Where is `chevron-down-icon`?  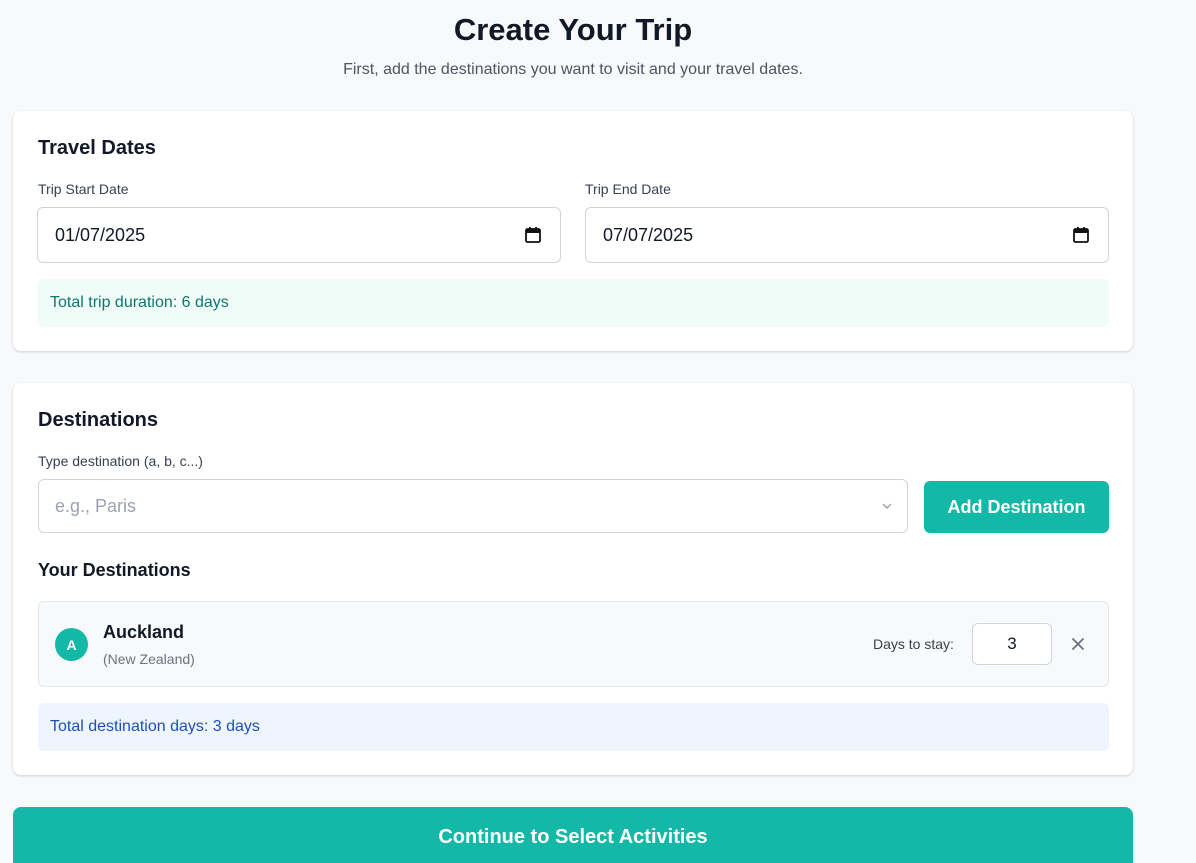
chevron-down-icon is located at coordinates (887, 506).